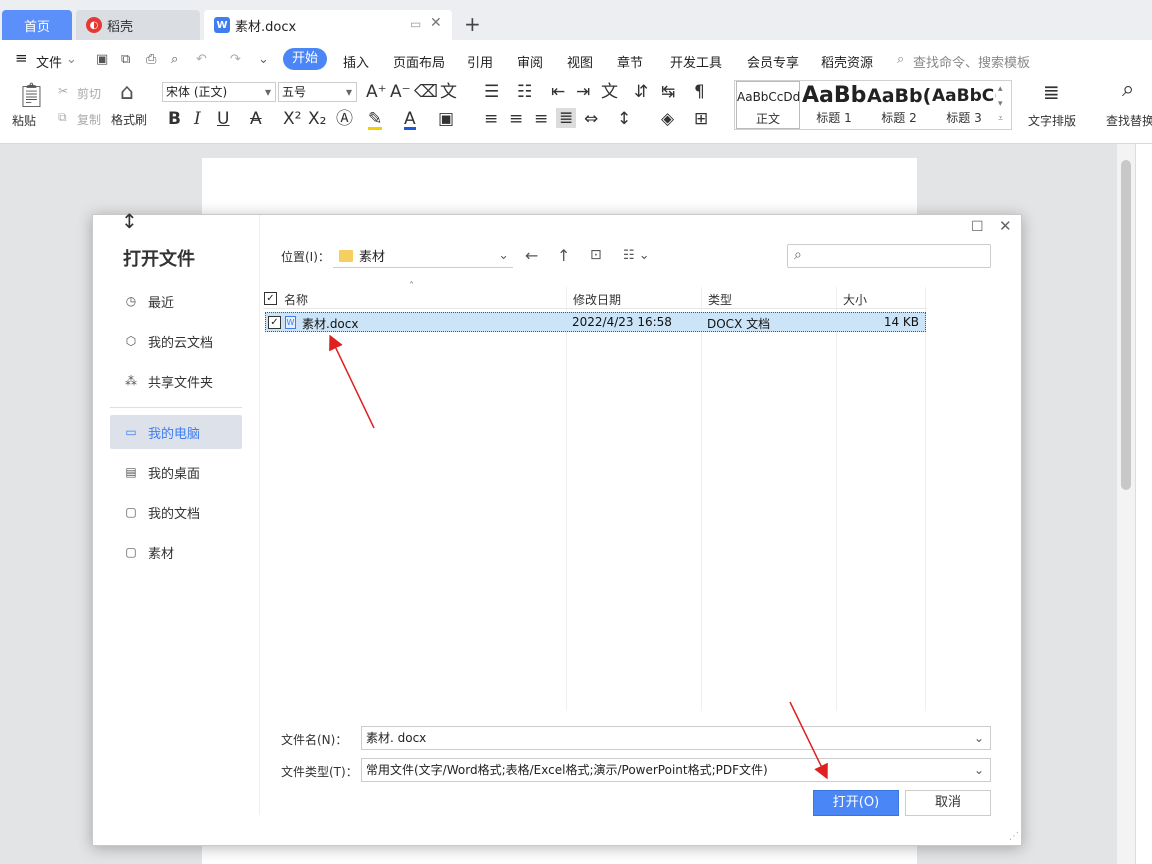 The width and height of the screenshot is (1152, 864). I want to click on underline-icon: U, so click(223, 119).